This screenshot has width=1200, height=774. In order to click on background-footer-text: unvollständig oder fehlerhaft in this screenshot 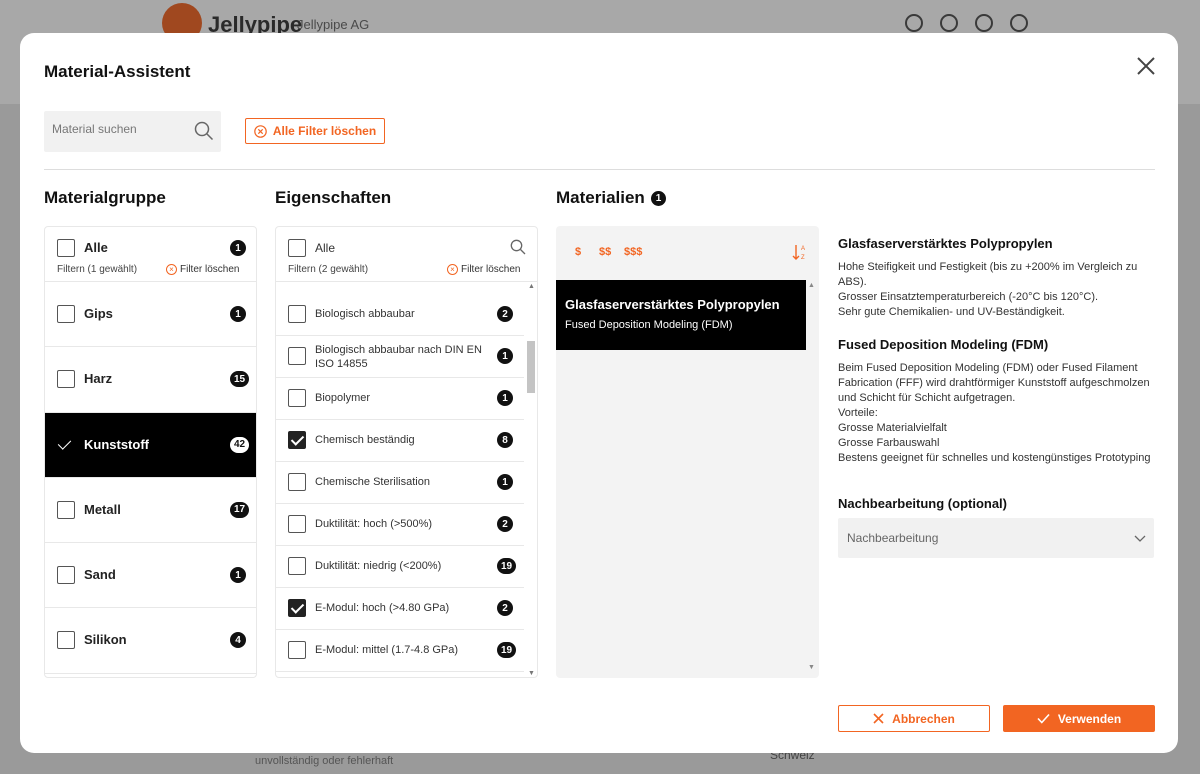, I will do `click(324, 761)`.